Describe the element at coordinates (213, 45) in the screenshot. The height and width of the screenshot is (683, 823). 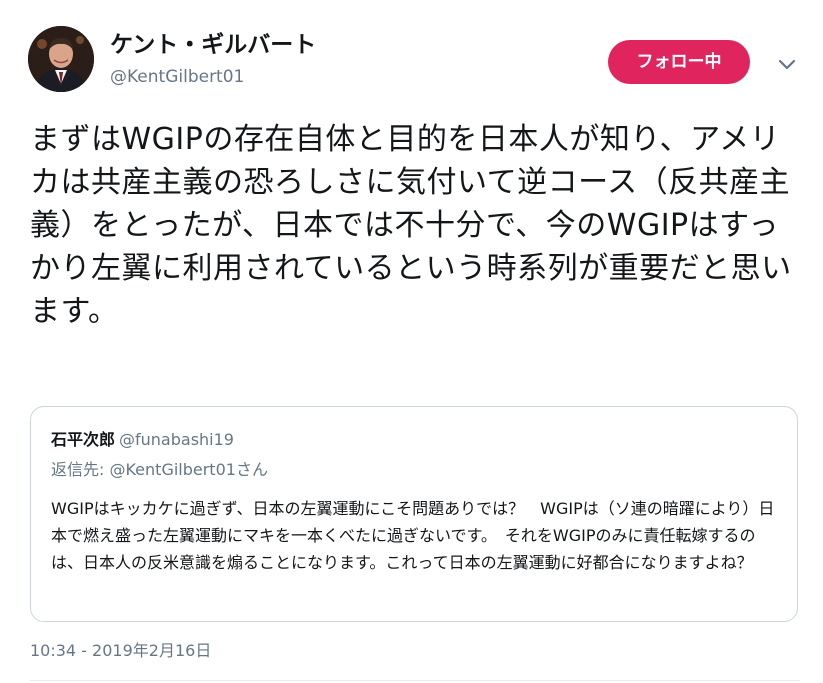
I see `author-display-name: ケント・ギルバート` at that location.